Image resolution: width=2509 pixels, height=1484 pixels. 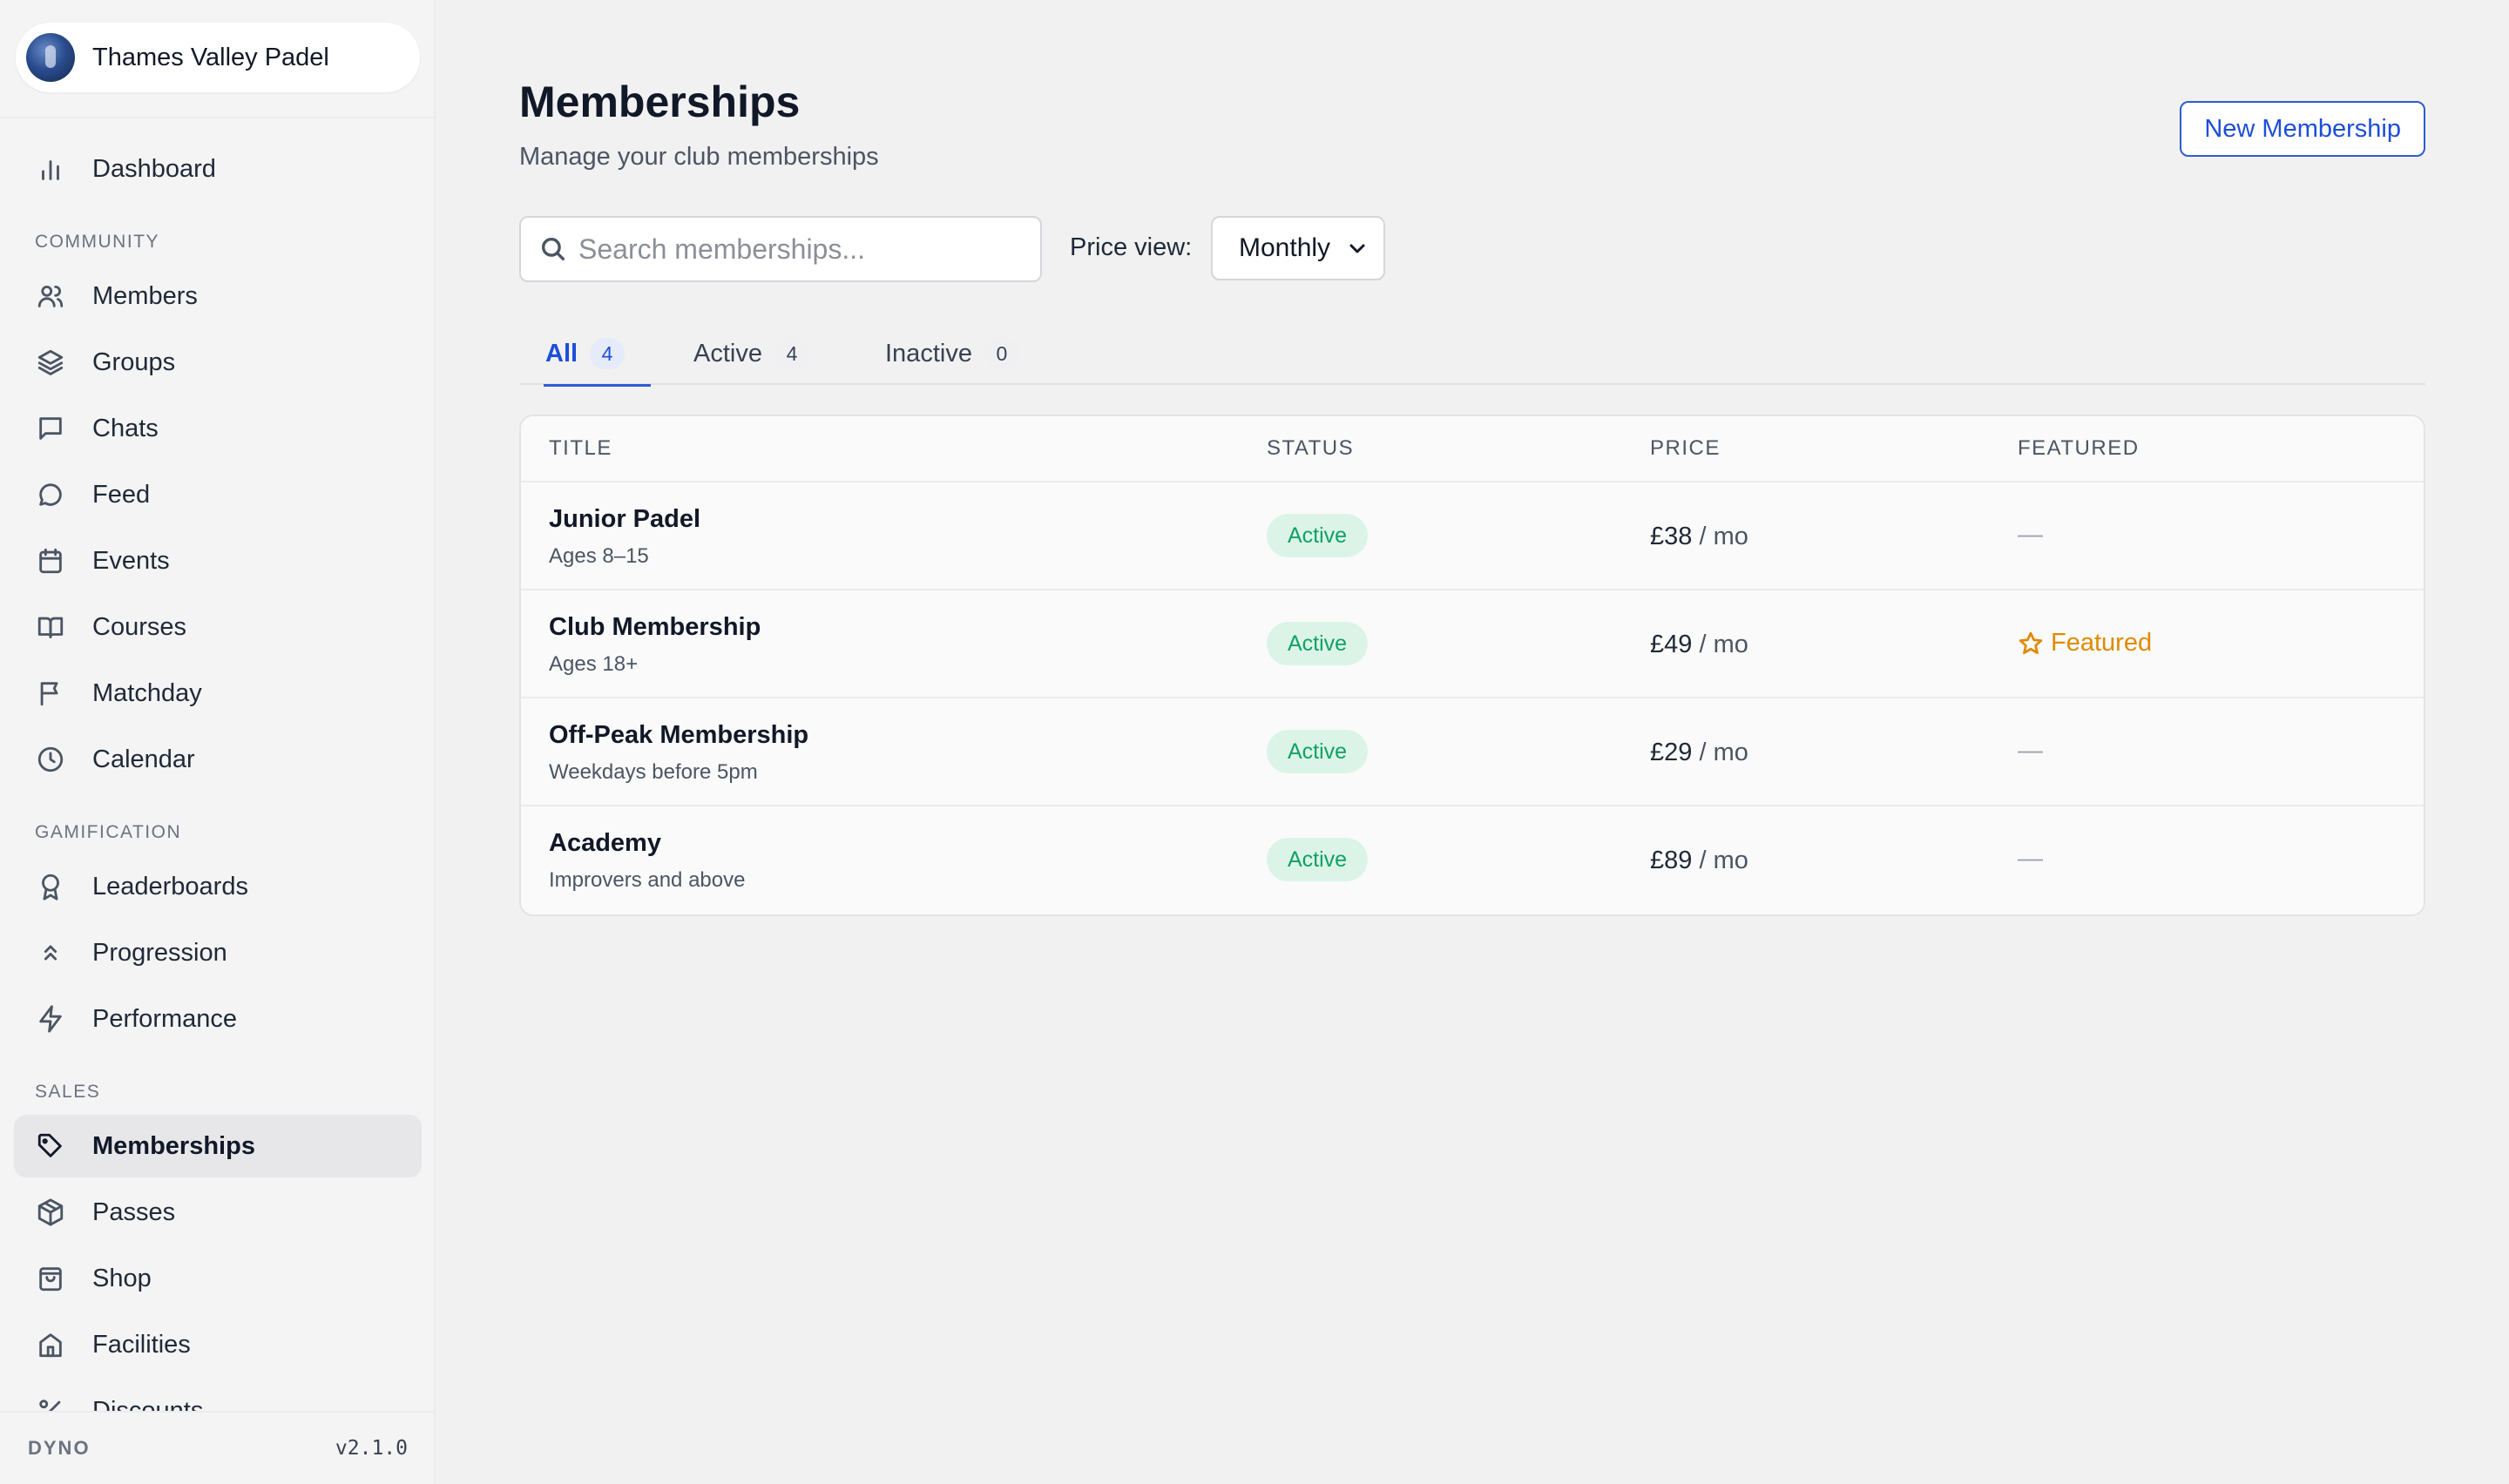 What do you see at coordinates (1671, 537) in the screenshot?
I see `price-amount: £38` at bounding box center [1671, 537].